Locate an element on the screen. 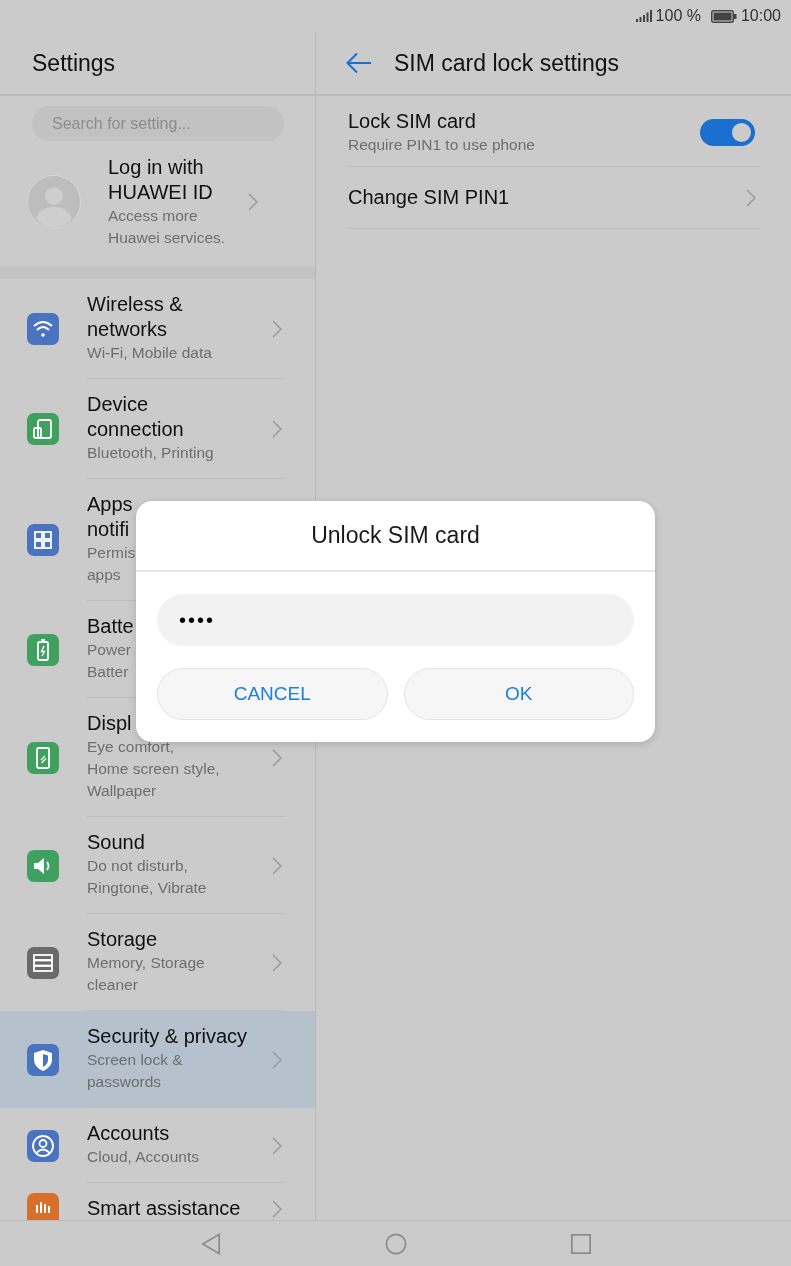  item-title: Device connection is located at coordinates (136, 417).